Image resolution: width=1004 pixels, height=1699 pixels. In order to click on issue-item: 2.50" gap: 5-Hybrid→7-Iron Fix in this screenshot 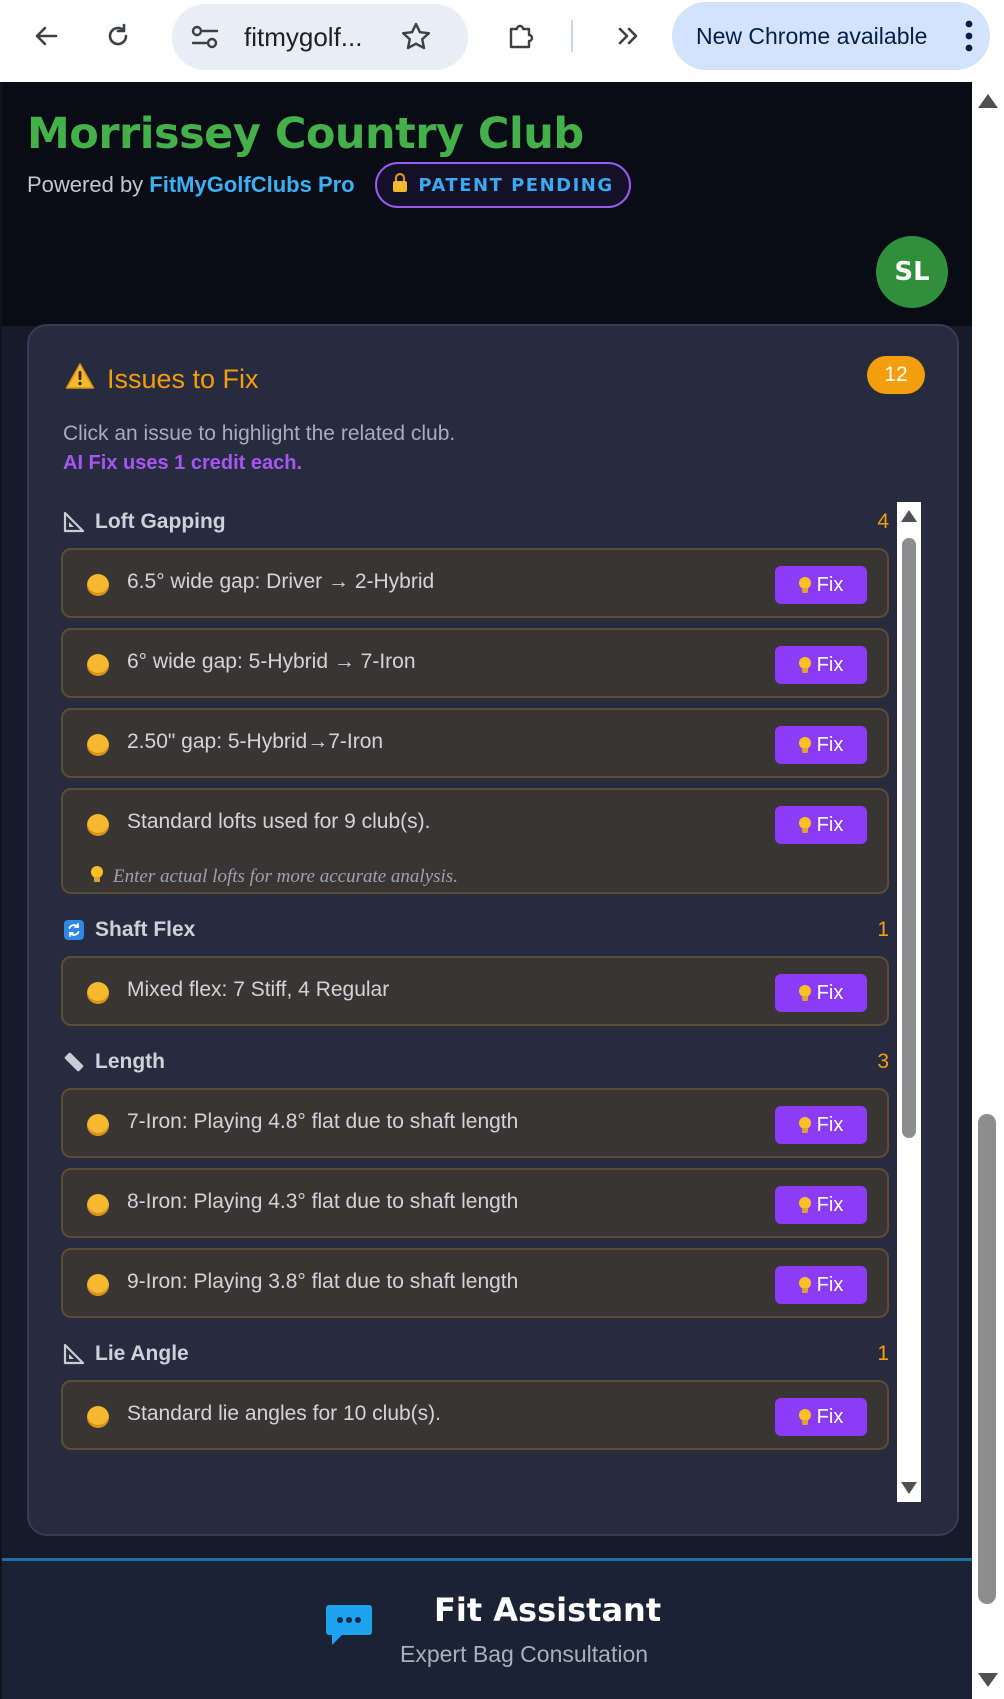, I will do `click(475, 743)`.